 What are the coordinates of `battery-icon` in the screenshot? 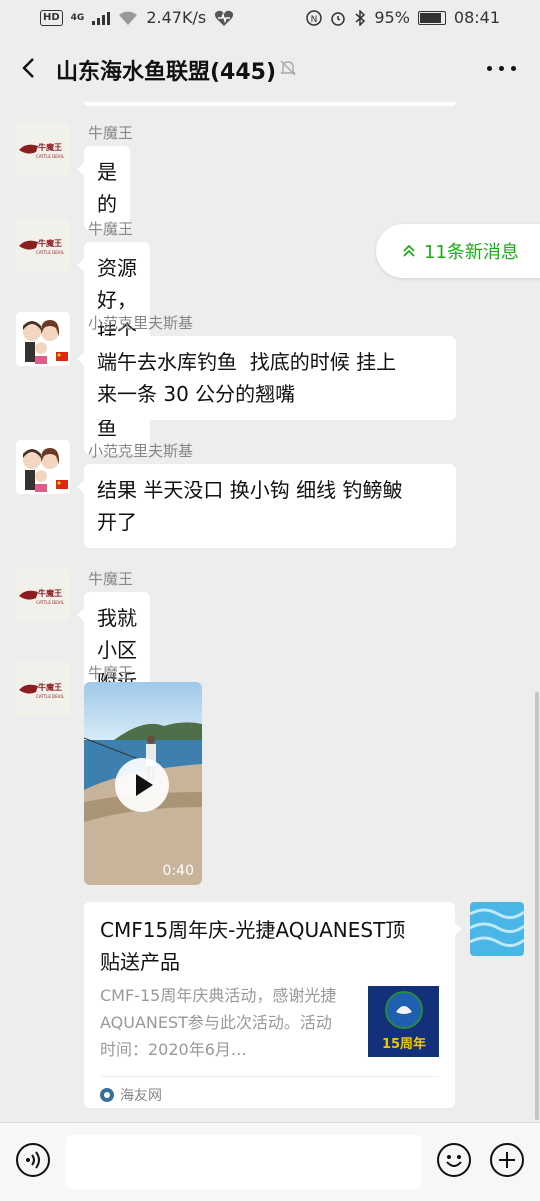 It's located at (431, 17).